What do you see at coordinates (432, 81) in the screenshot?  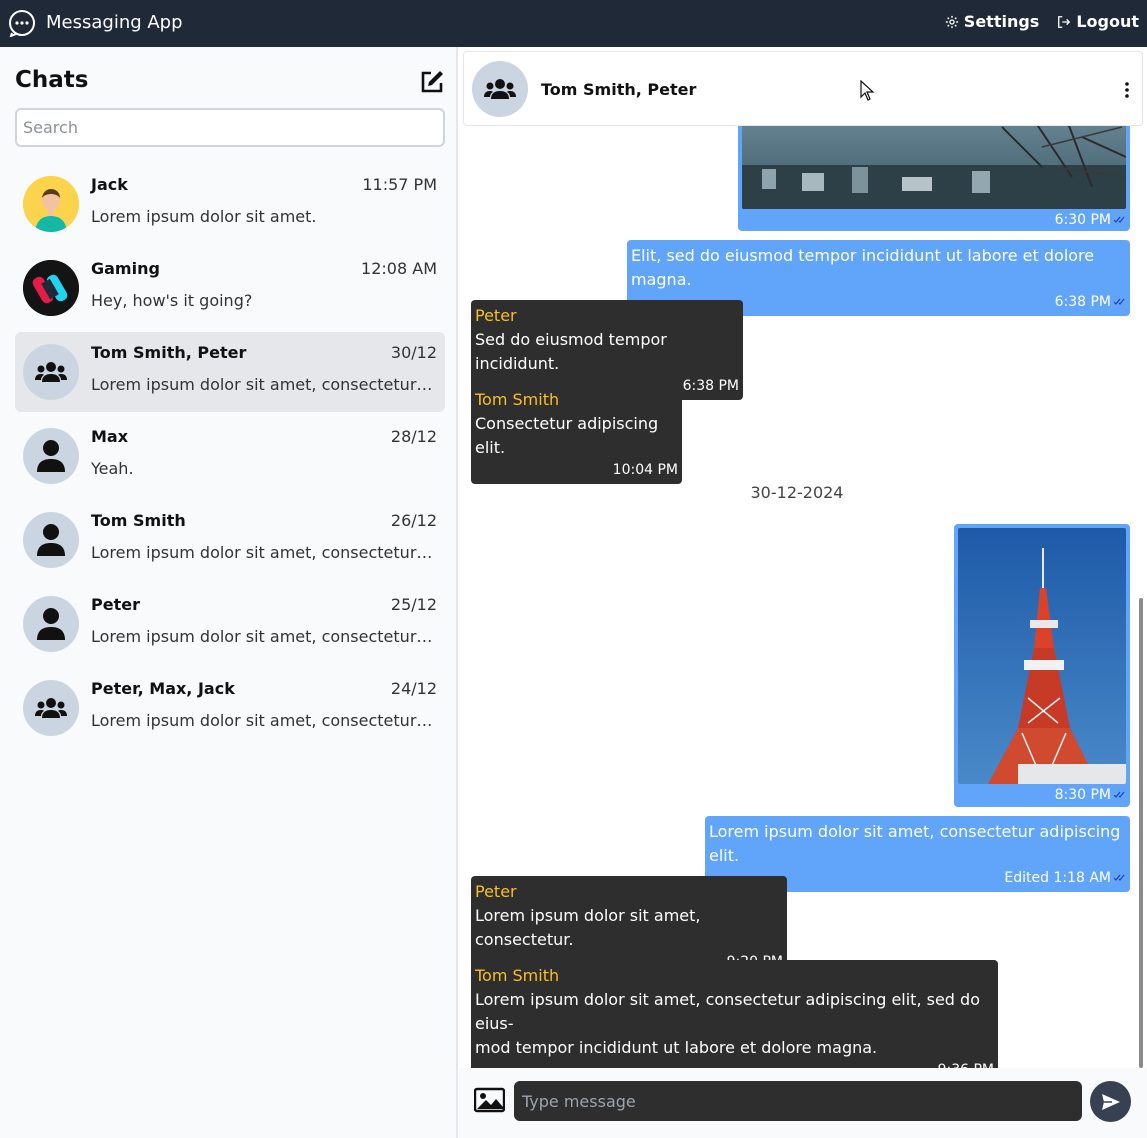 I see `compose-icon` at bounding box center [432, 81].